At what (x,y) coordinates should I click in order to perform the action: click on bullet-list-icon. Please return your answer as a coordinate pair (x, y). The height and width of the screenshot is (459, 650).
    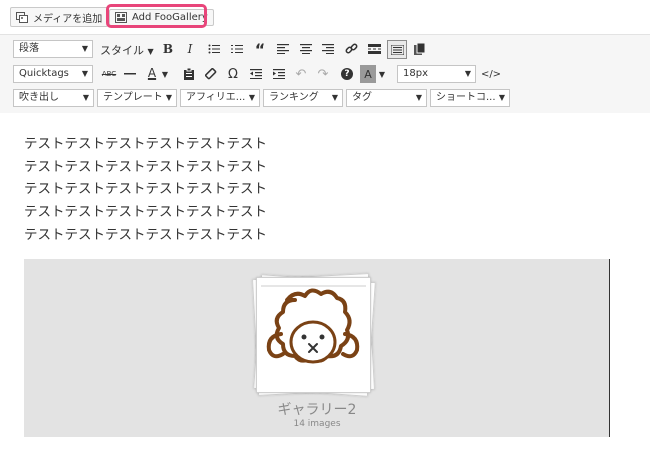
    Looking at the image, I should click on (214, 49).